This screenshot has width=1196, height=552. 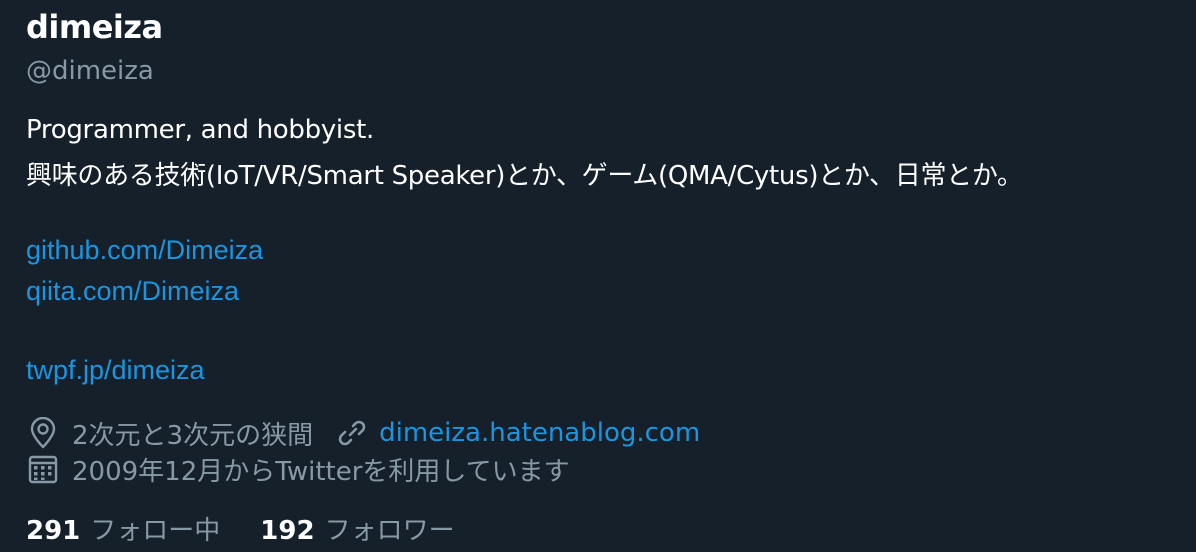 What do you see at coordinates (539, 433) in the screenshot?
I see `website-link: dimeiza.hatenablog.com` at bounding box center [539, 433].